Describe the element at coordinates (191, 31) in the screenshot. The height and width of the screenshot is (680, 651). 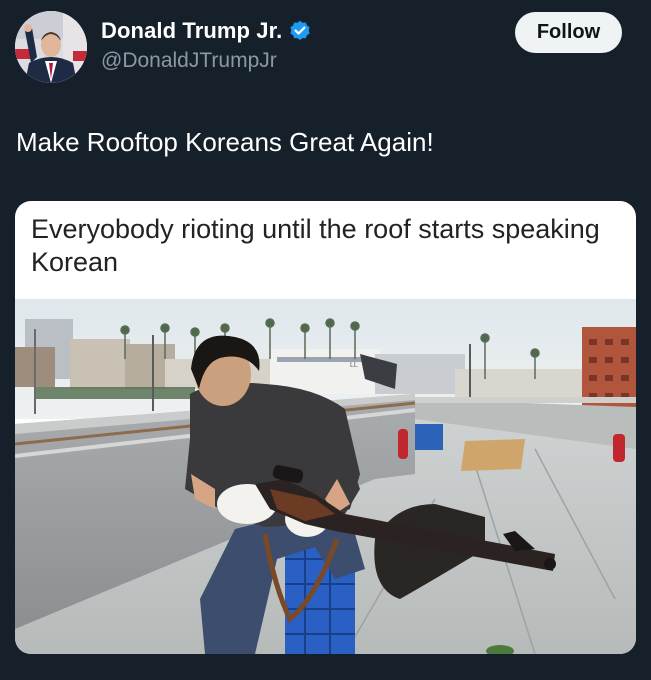
I see `author-display-name: Donald Trump Jr.` at that location.